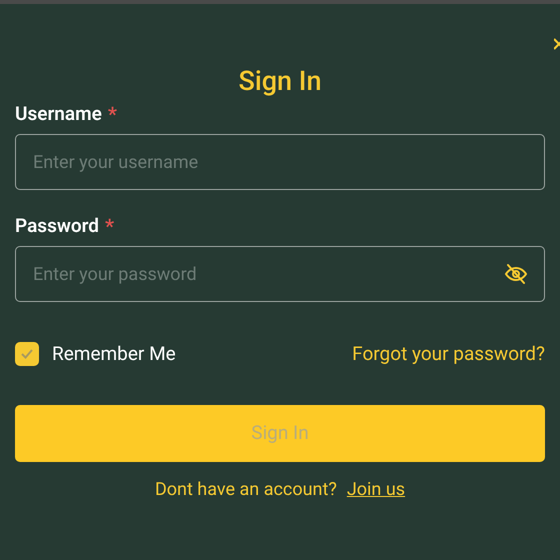 The width and height of the screenshot is (560, 560). What do you see at coordinates (280, 162) in the screenshot?
I see `username-field: Enter your username` at bounding box center [280, 162].